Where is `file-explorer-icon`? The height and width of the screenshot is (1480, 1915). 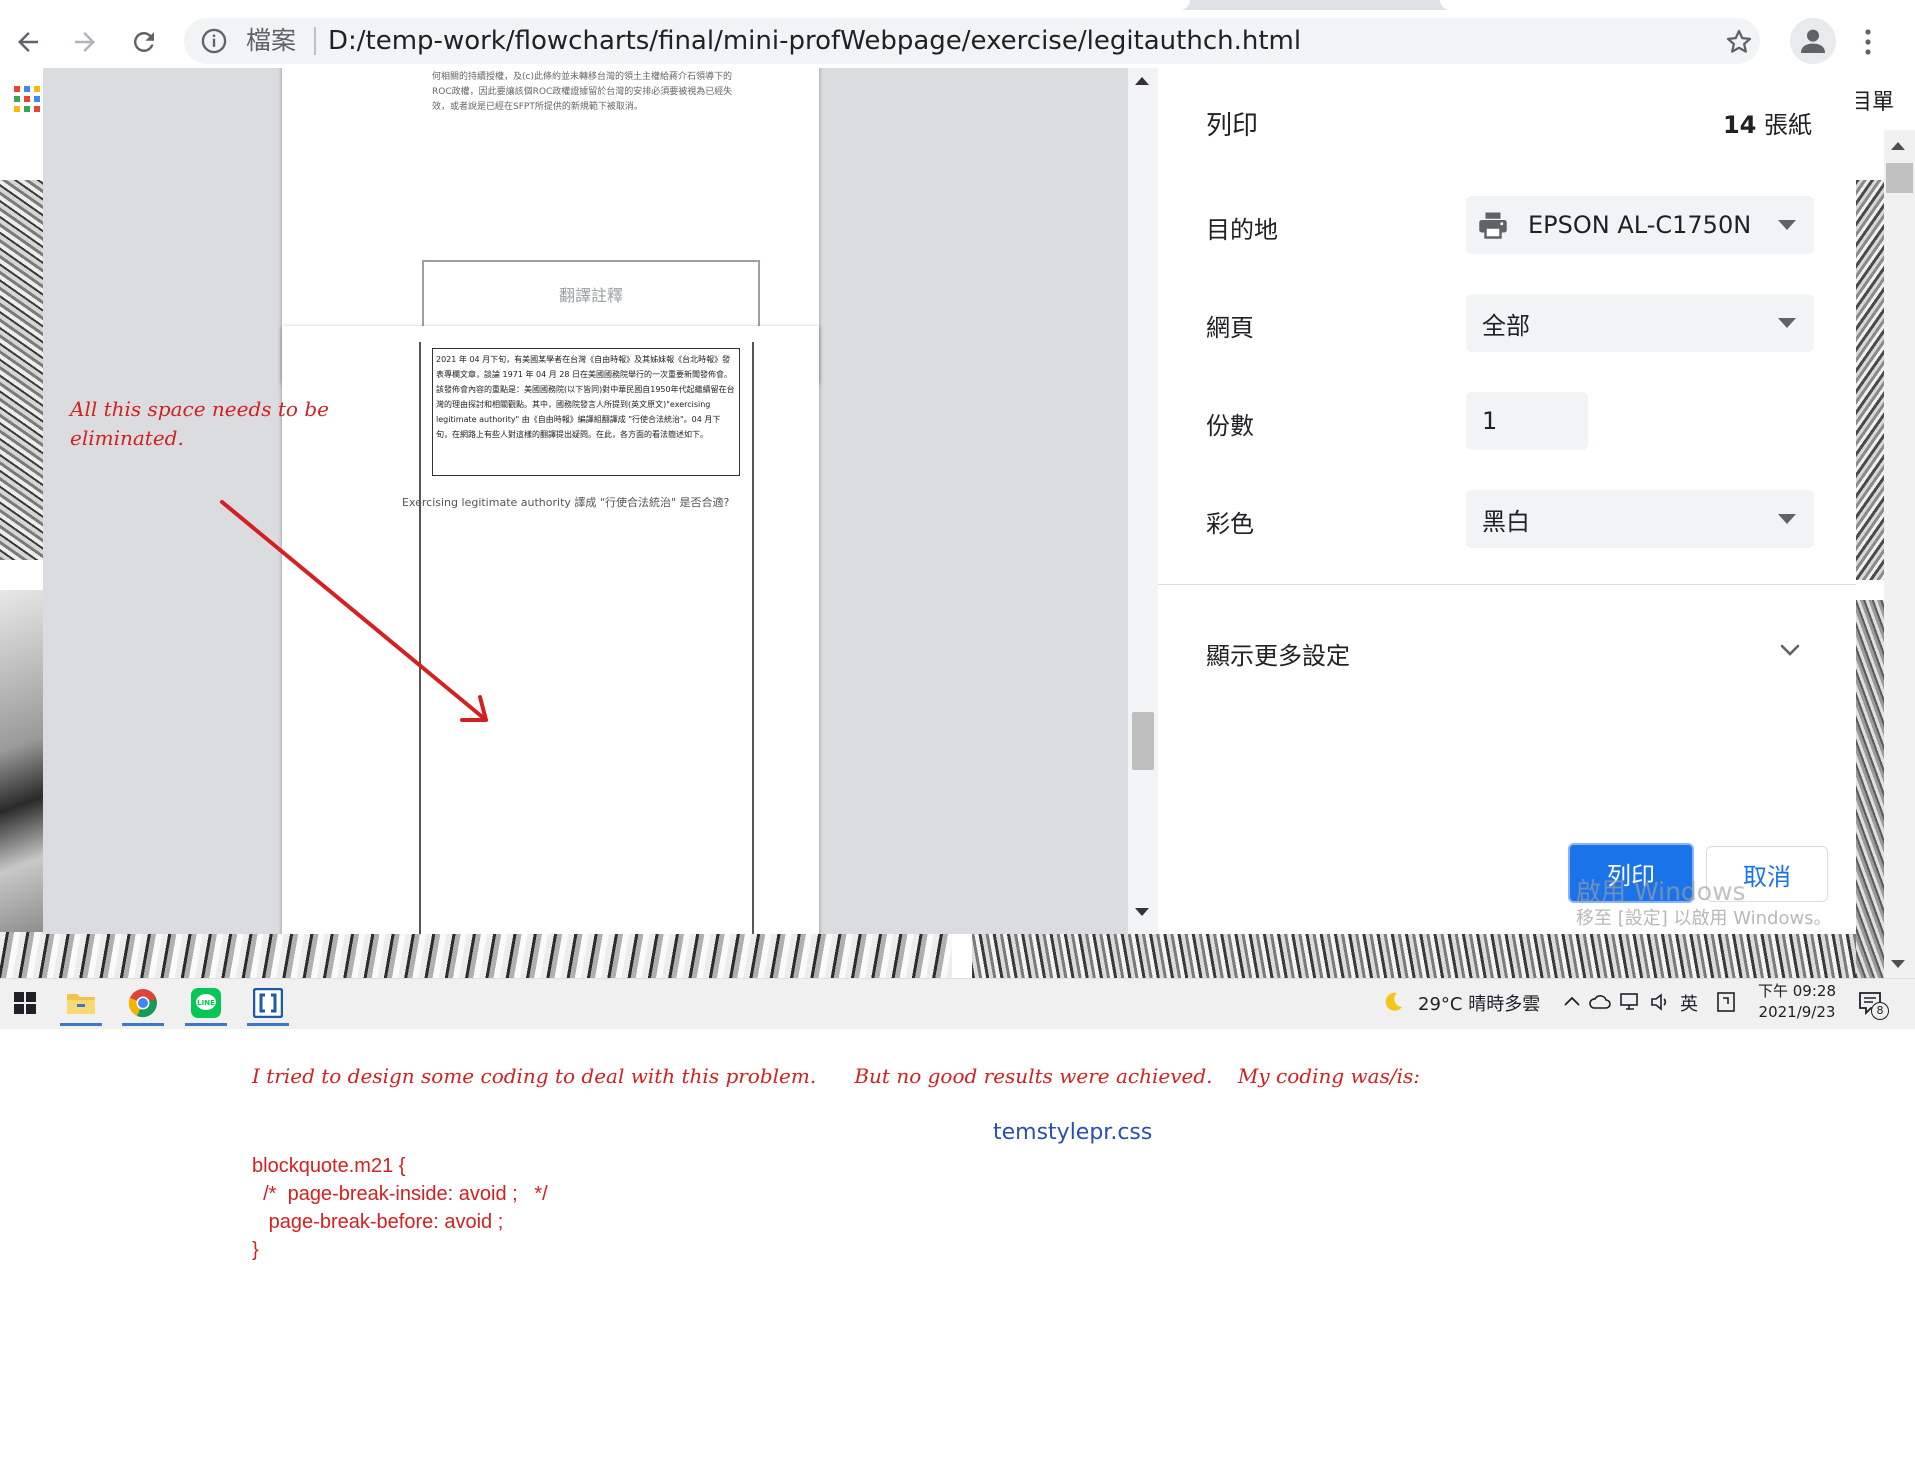
file-explorer-icon is located at coordinates (81, 1004).